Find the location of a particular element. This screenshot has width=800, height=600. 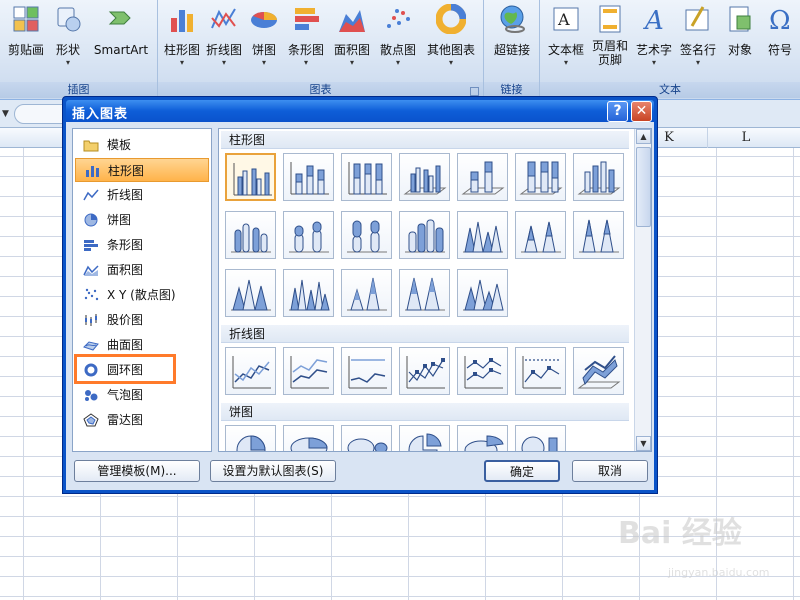

bubble-chart-icon is located at coordinates (91, 395).